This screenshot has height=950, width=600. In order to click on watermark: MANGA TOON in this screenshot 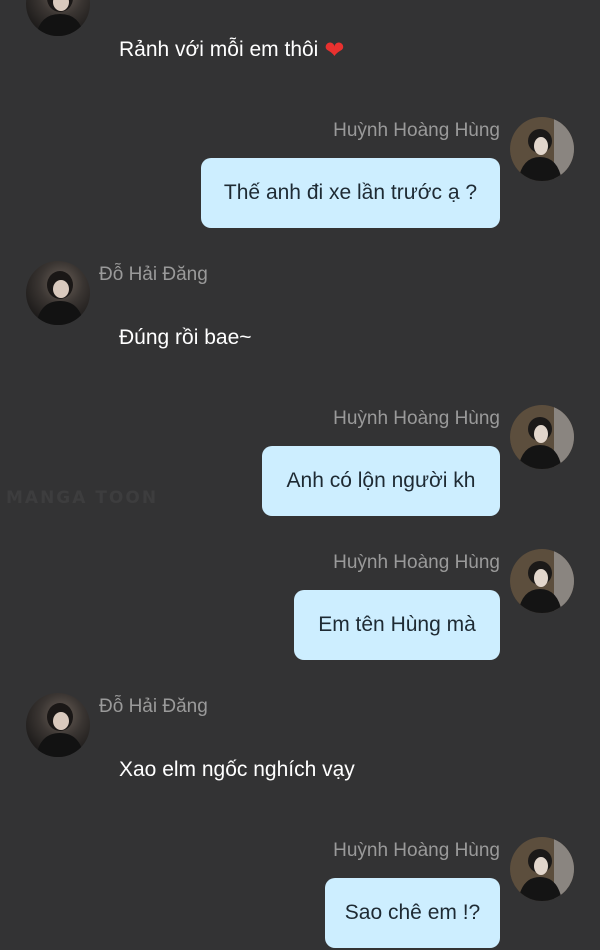, I will do `click(82, 498)`.